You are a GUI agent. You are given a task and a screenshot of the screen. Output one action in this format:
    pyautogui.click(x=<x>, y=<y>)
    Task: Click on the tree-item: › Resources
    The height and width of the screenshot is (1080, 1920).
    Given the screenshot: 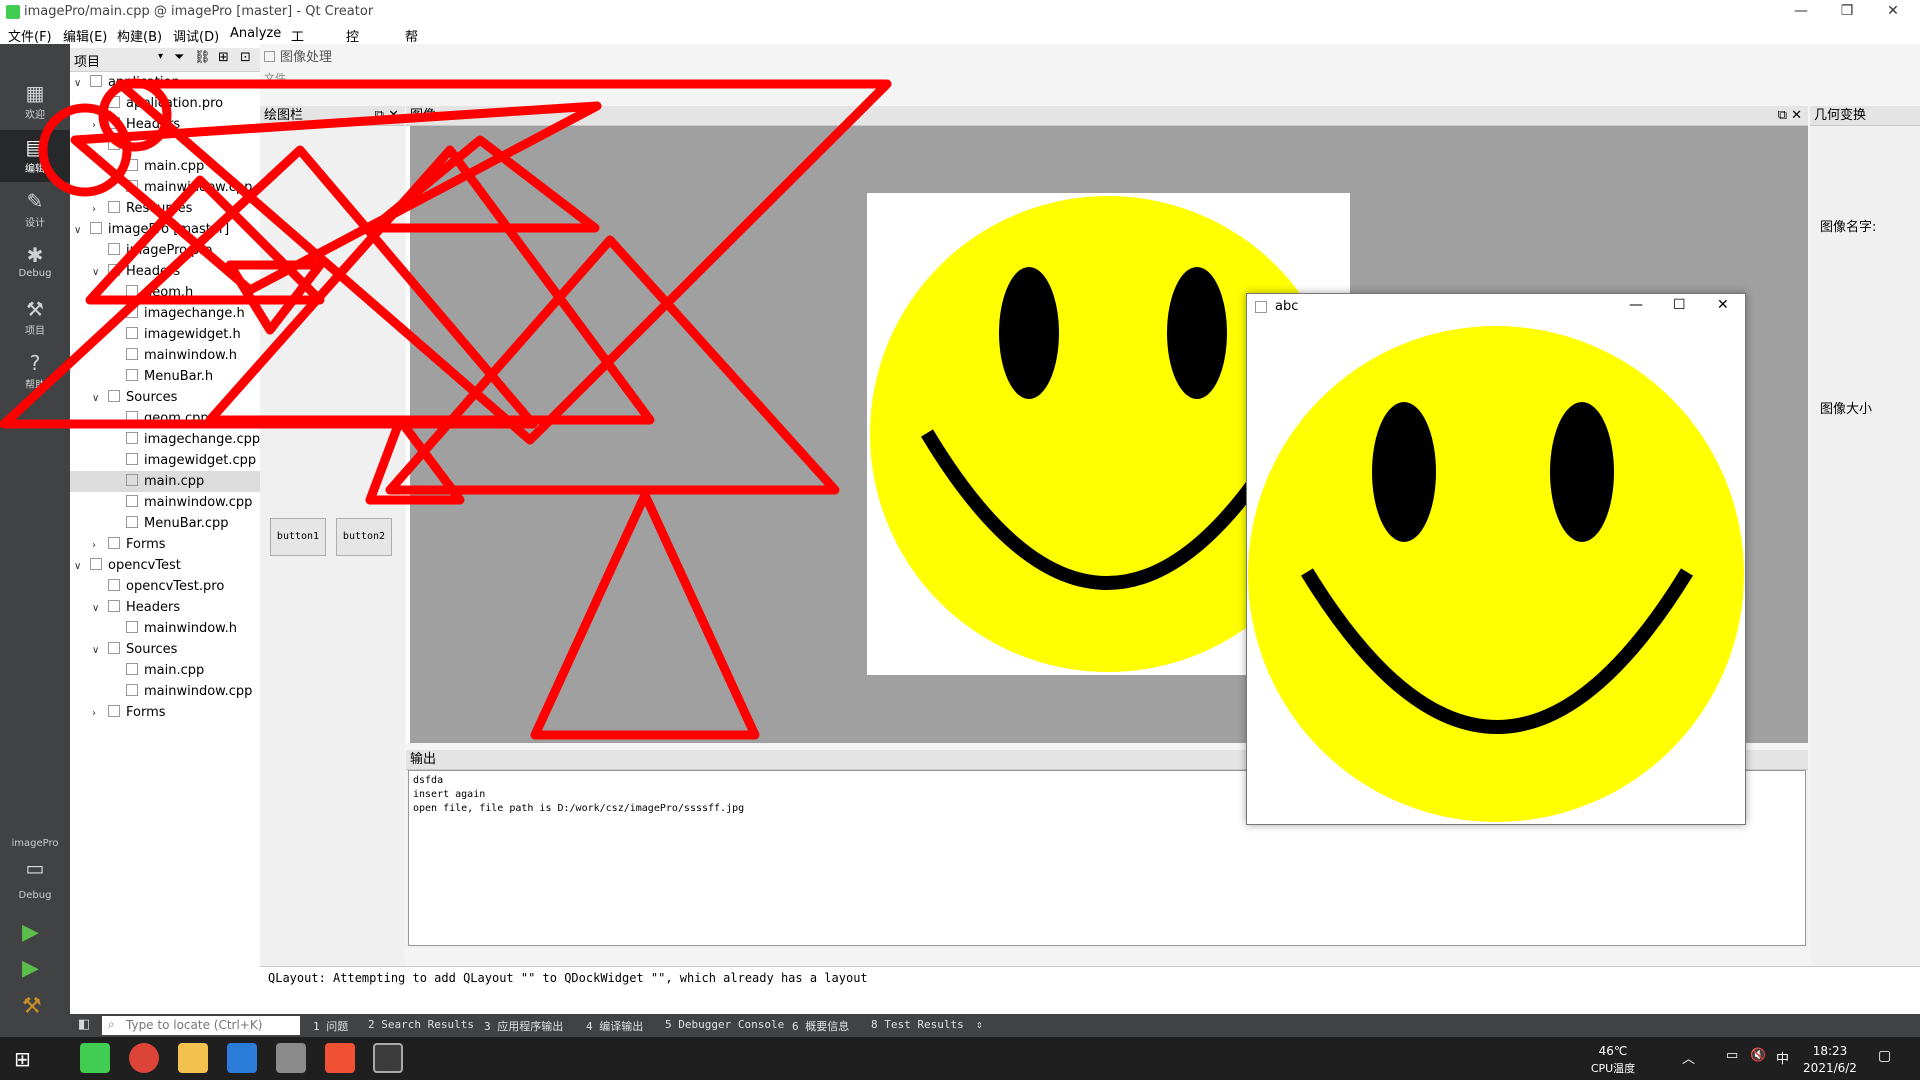 What is the action you would take?
    pyautogui.click(x=165, y=208)
    